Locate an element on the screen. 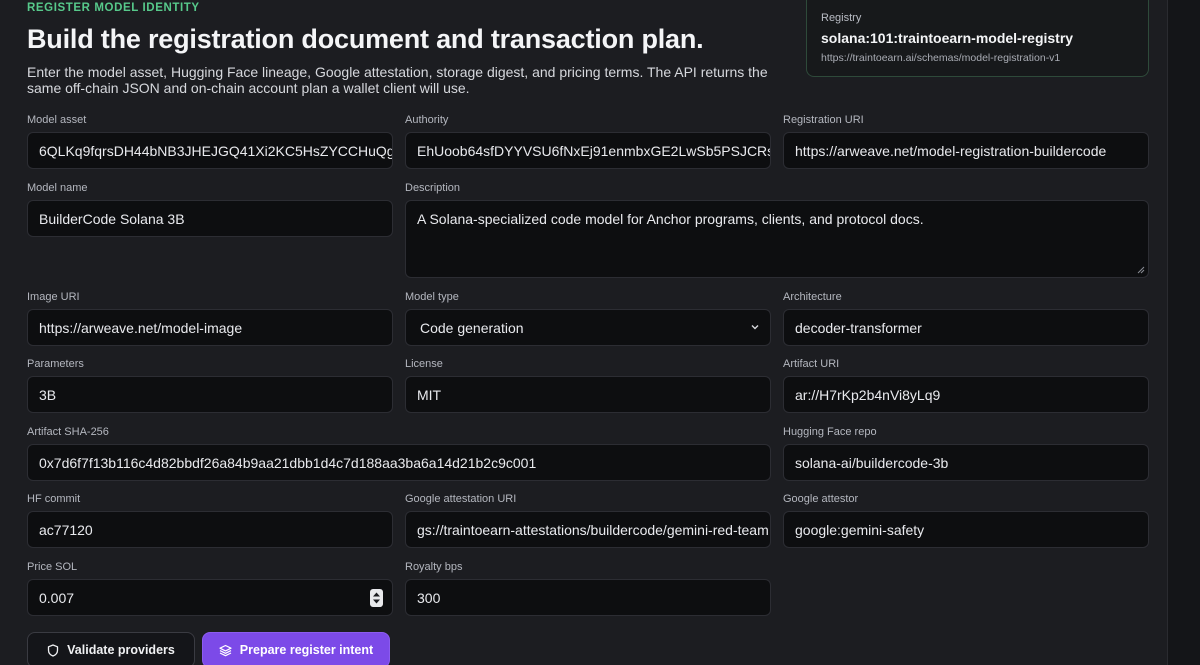  prepare-register-intent-button: Prepare register intent is located at coordinates (296, 648).